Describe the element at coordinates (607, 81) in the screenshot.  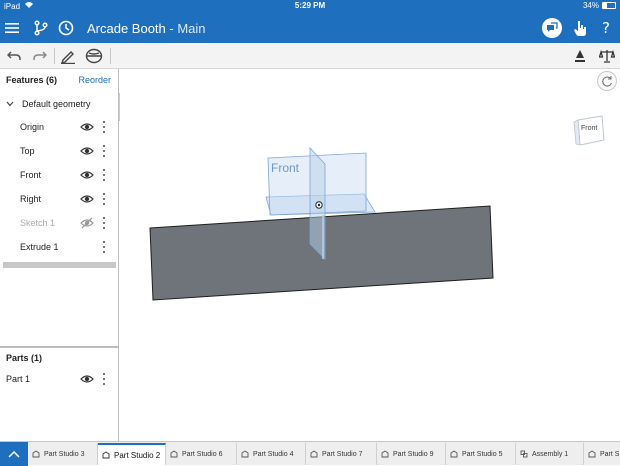
I see `view-rotate-icon` at that location.